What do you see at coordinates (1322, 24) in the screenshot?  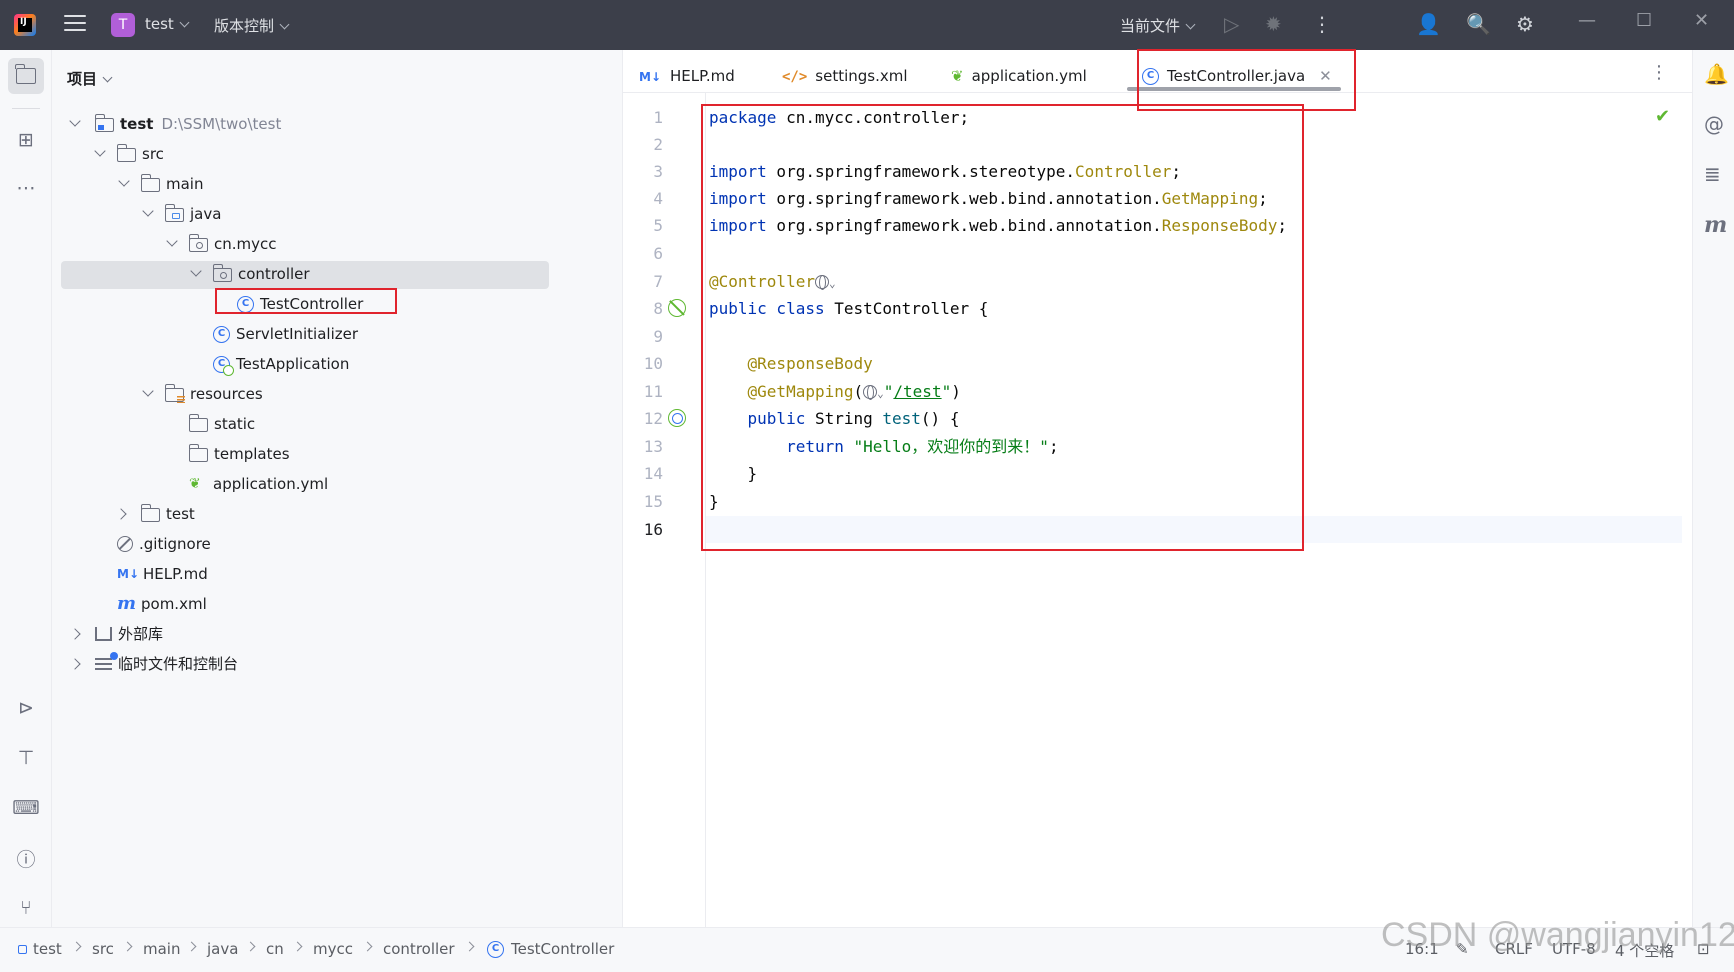 I see `more-actions-icon: ⋮` at bounding box center [1322, 24].